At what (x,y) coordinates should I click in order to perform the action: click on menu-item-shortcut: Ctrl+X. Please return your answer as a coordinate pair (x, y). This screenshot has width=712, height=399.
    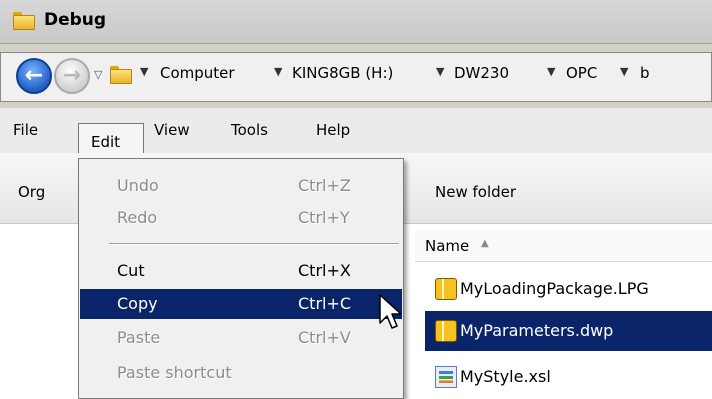
    Looking at the image, I should click on (324, 270).